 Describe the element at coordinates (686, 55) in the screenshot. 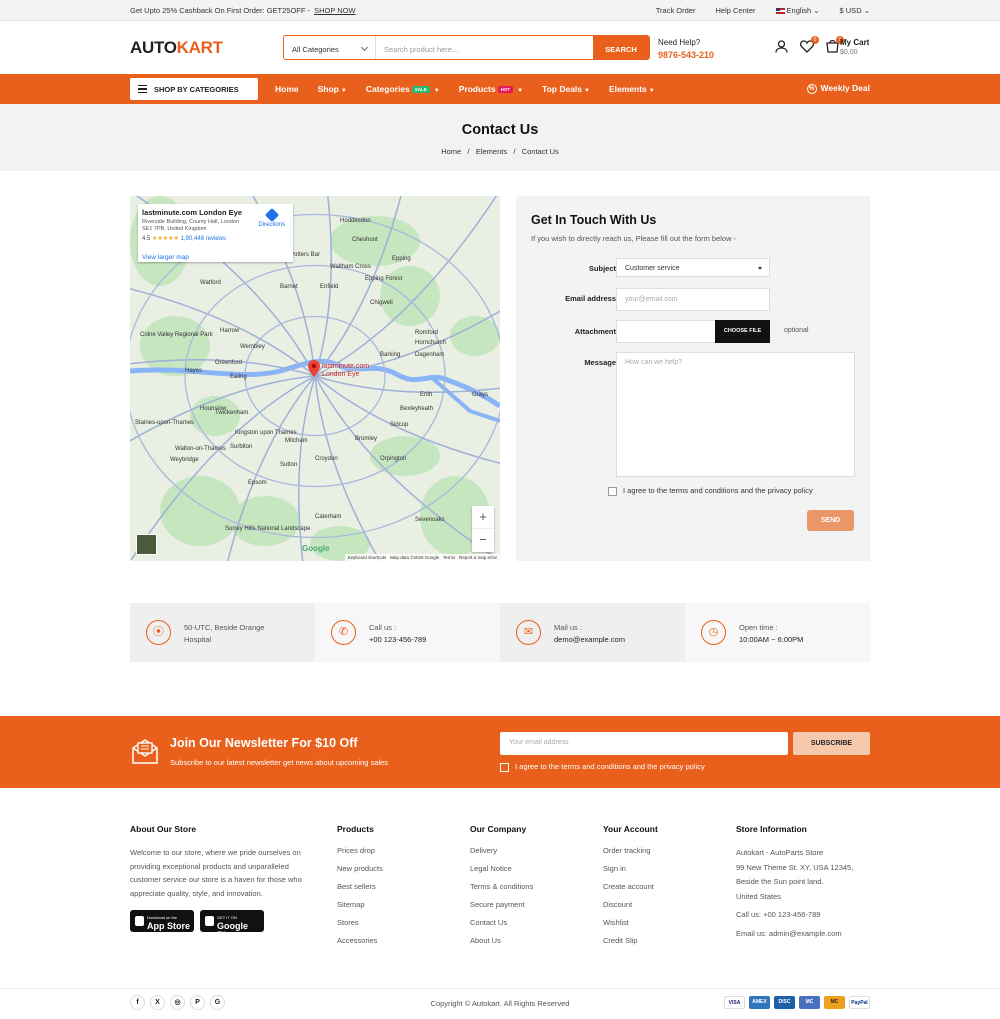

I see `help-phone: 9876-543-210` at that location.